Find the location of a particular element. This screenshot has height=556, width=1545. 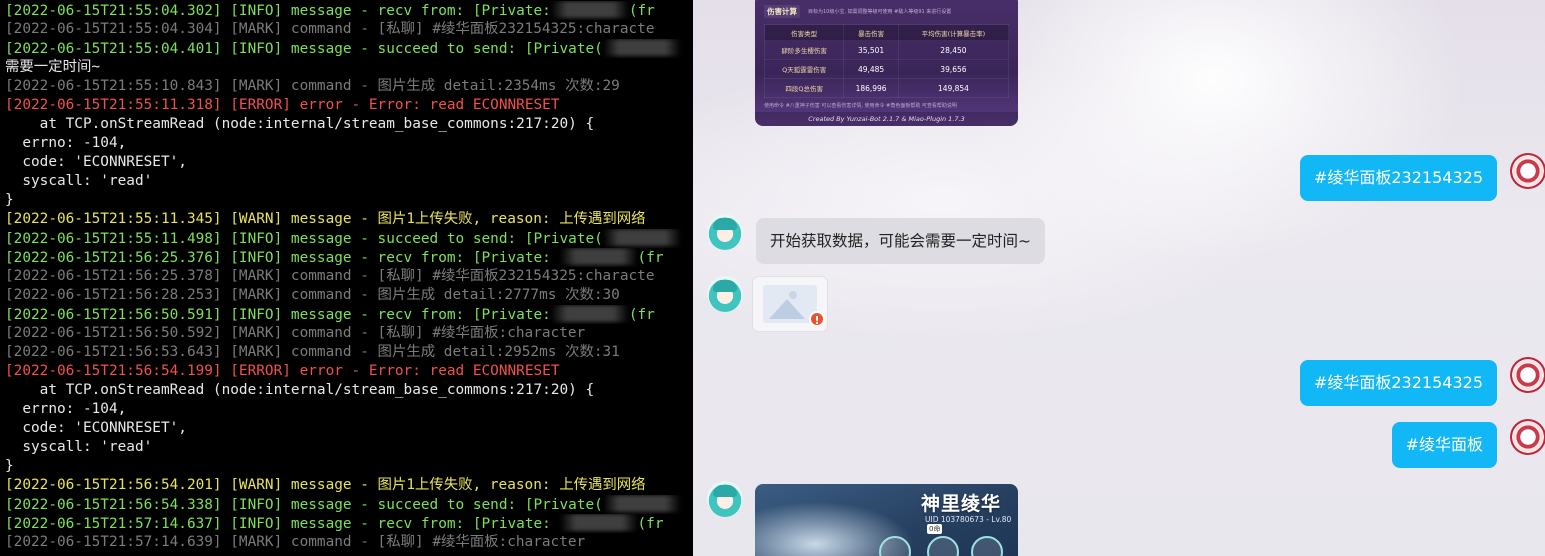

character-uid-level: UID 103780673 - Lv.80 is located at coordinates (968, 519).